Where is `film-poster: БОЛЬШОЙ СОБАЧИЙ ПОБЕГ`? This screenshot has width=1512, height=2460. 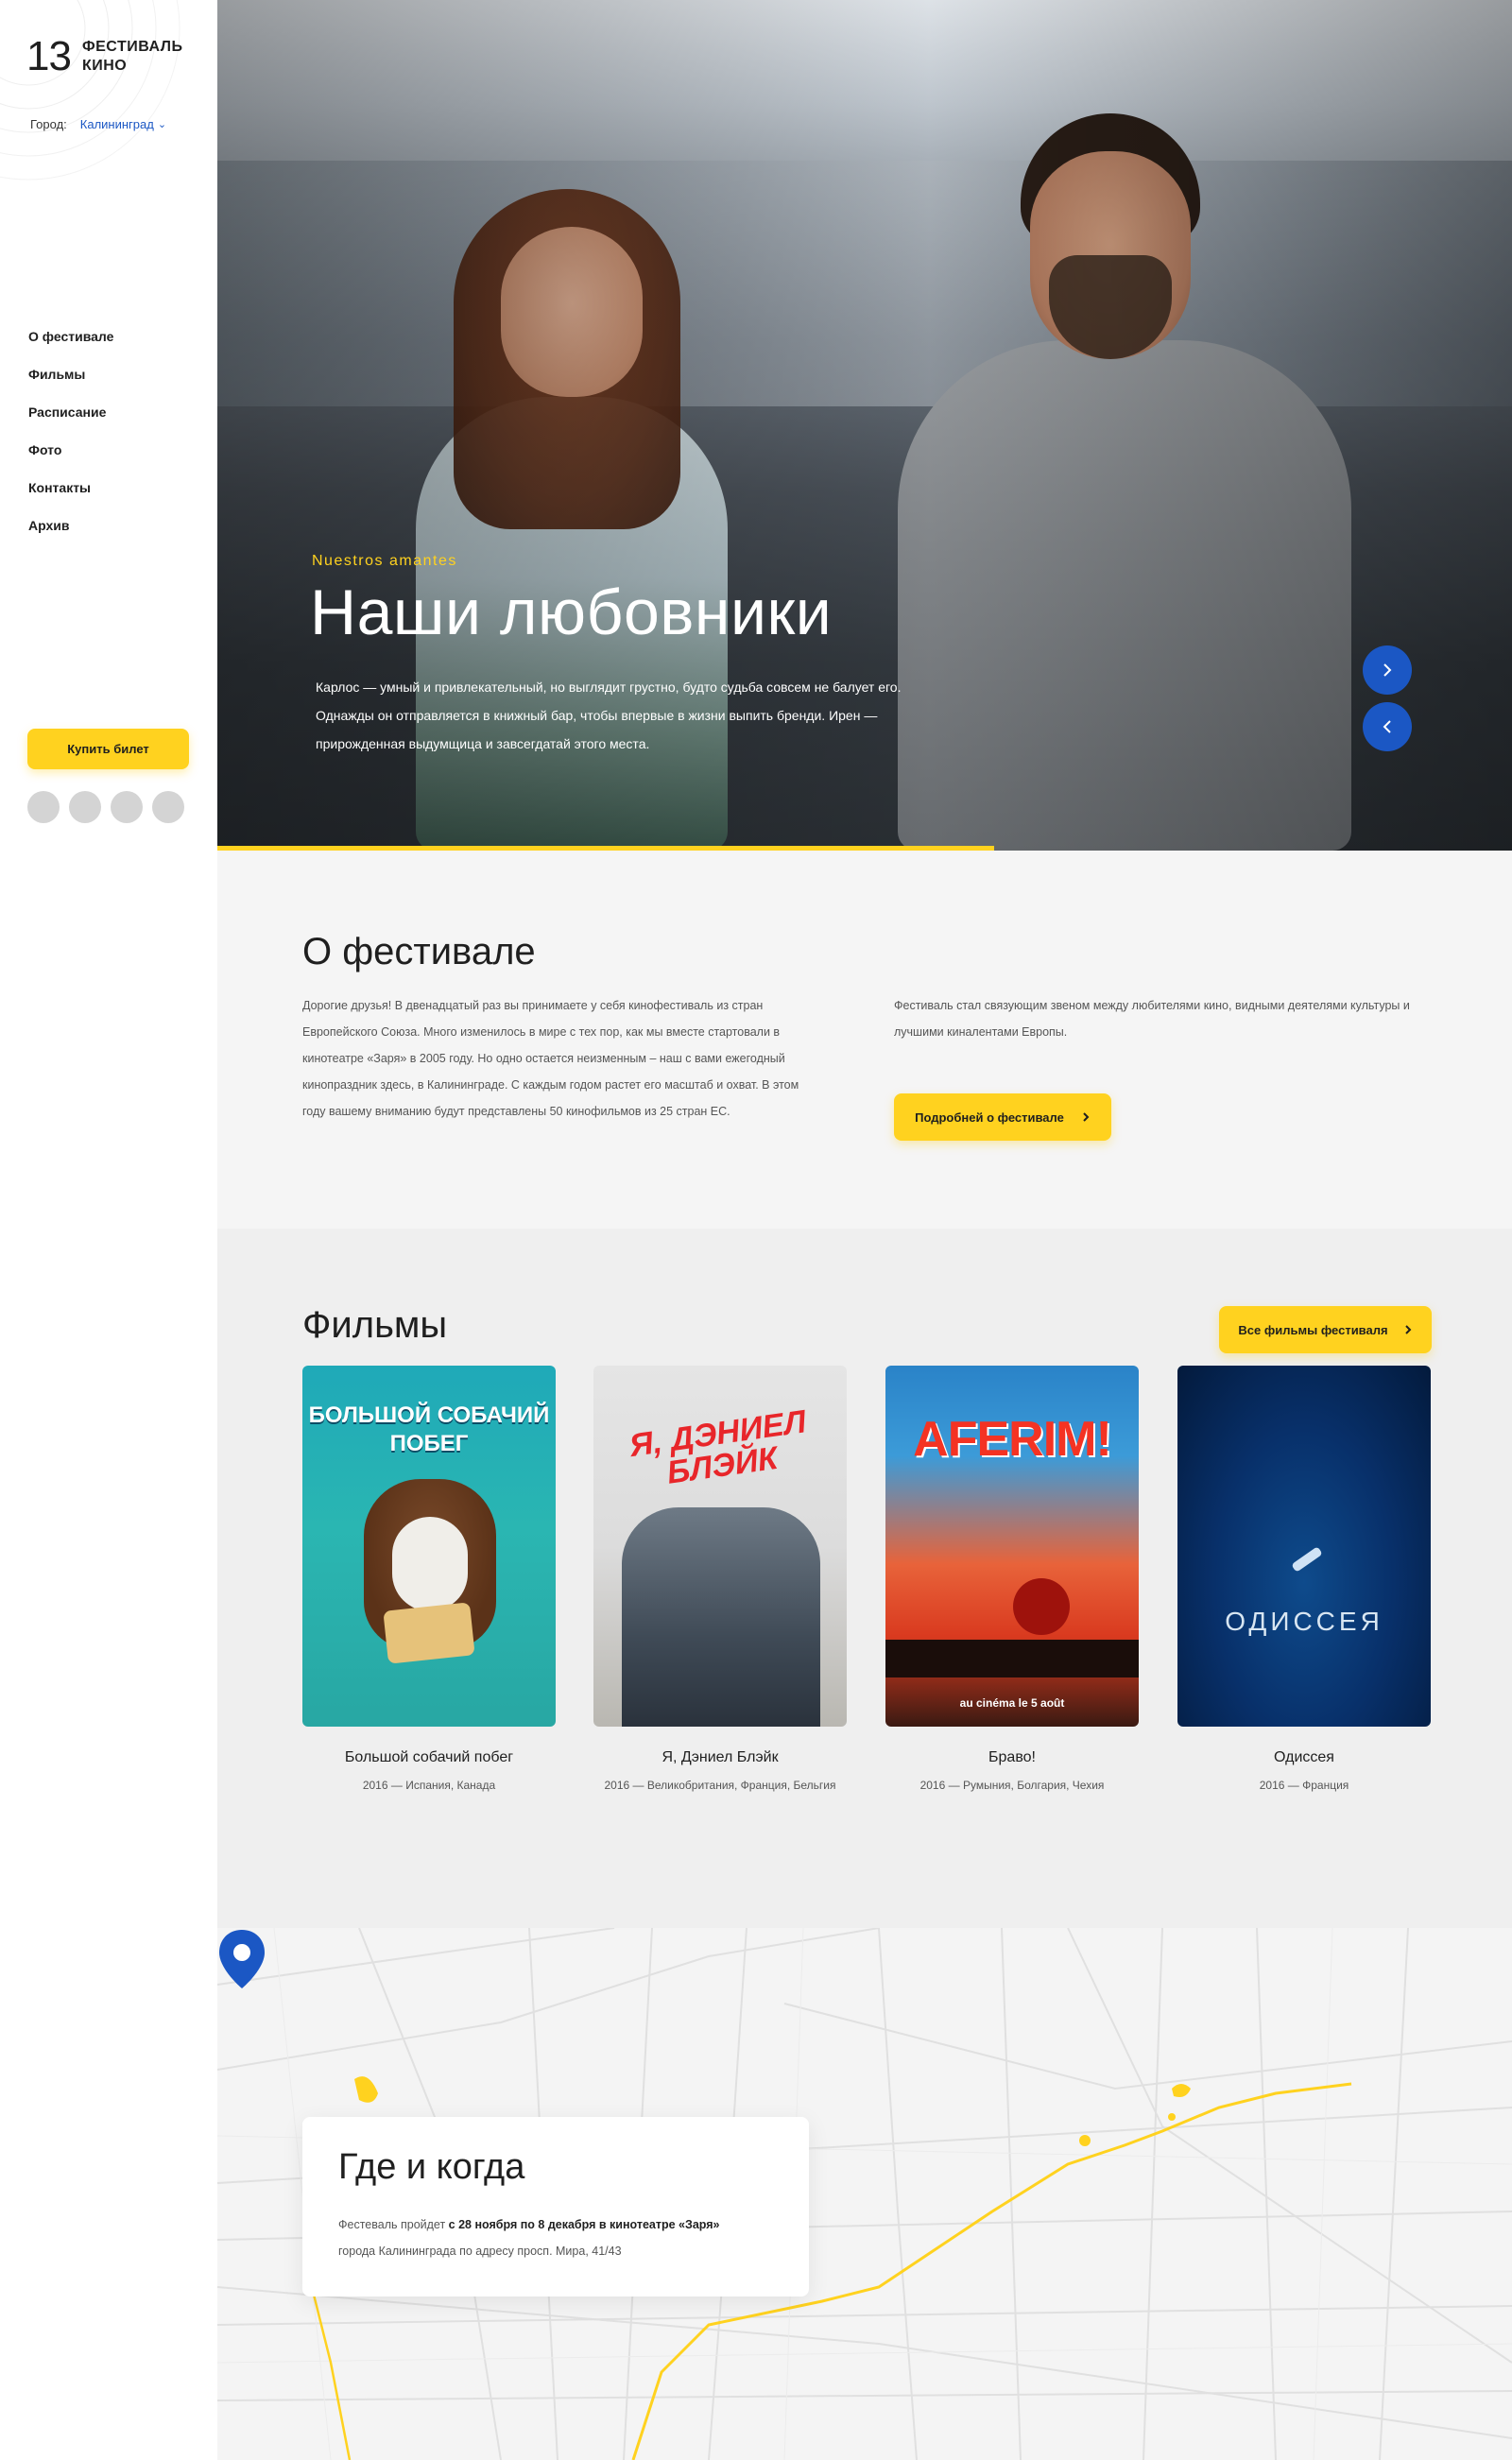
film-poster: БОЛЬШОЙ СОБАЧИЙ ПОБЕГ is located at coordinates (429, 1546).